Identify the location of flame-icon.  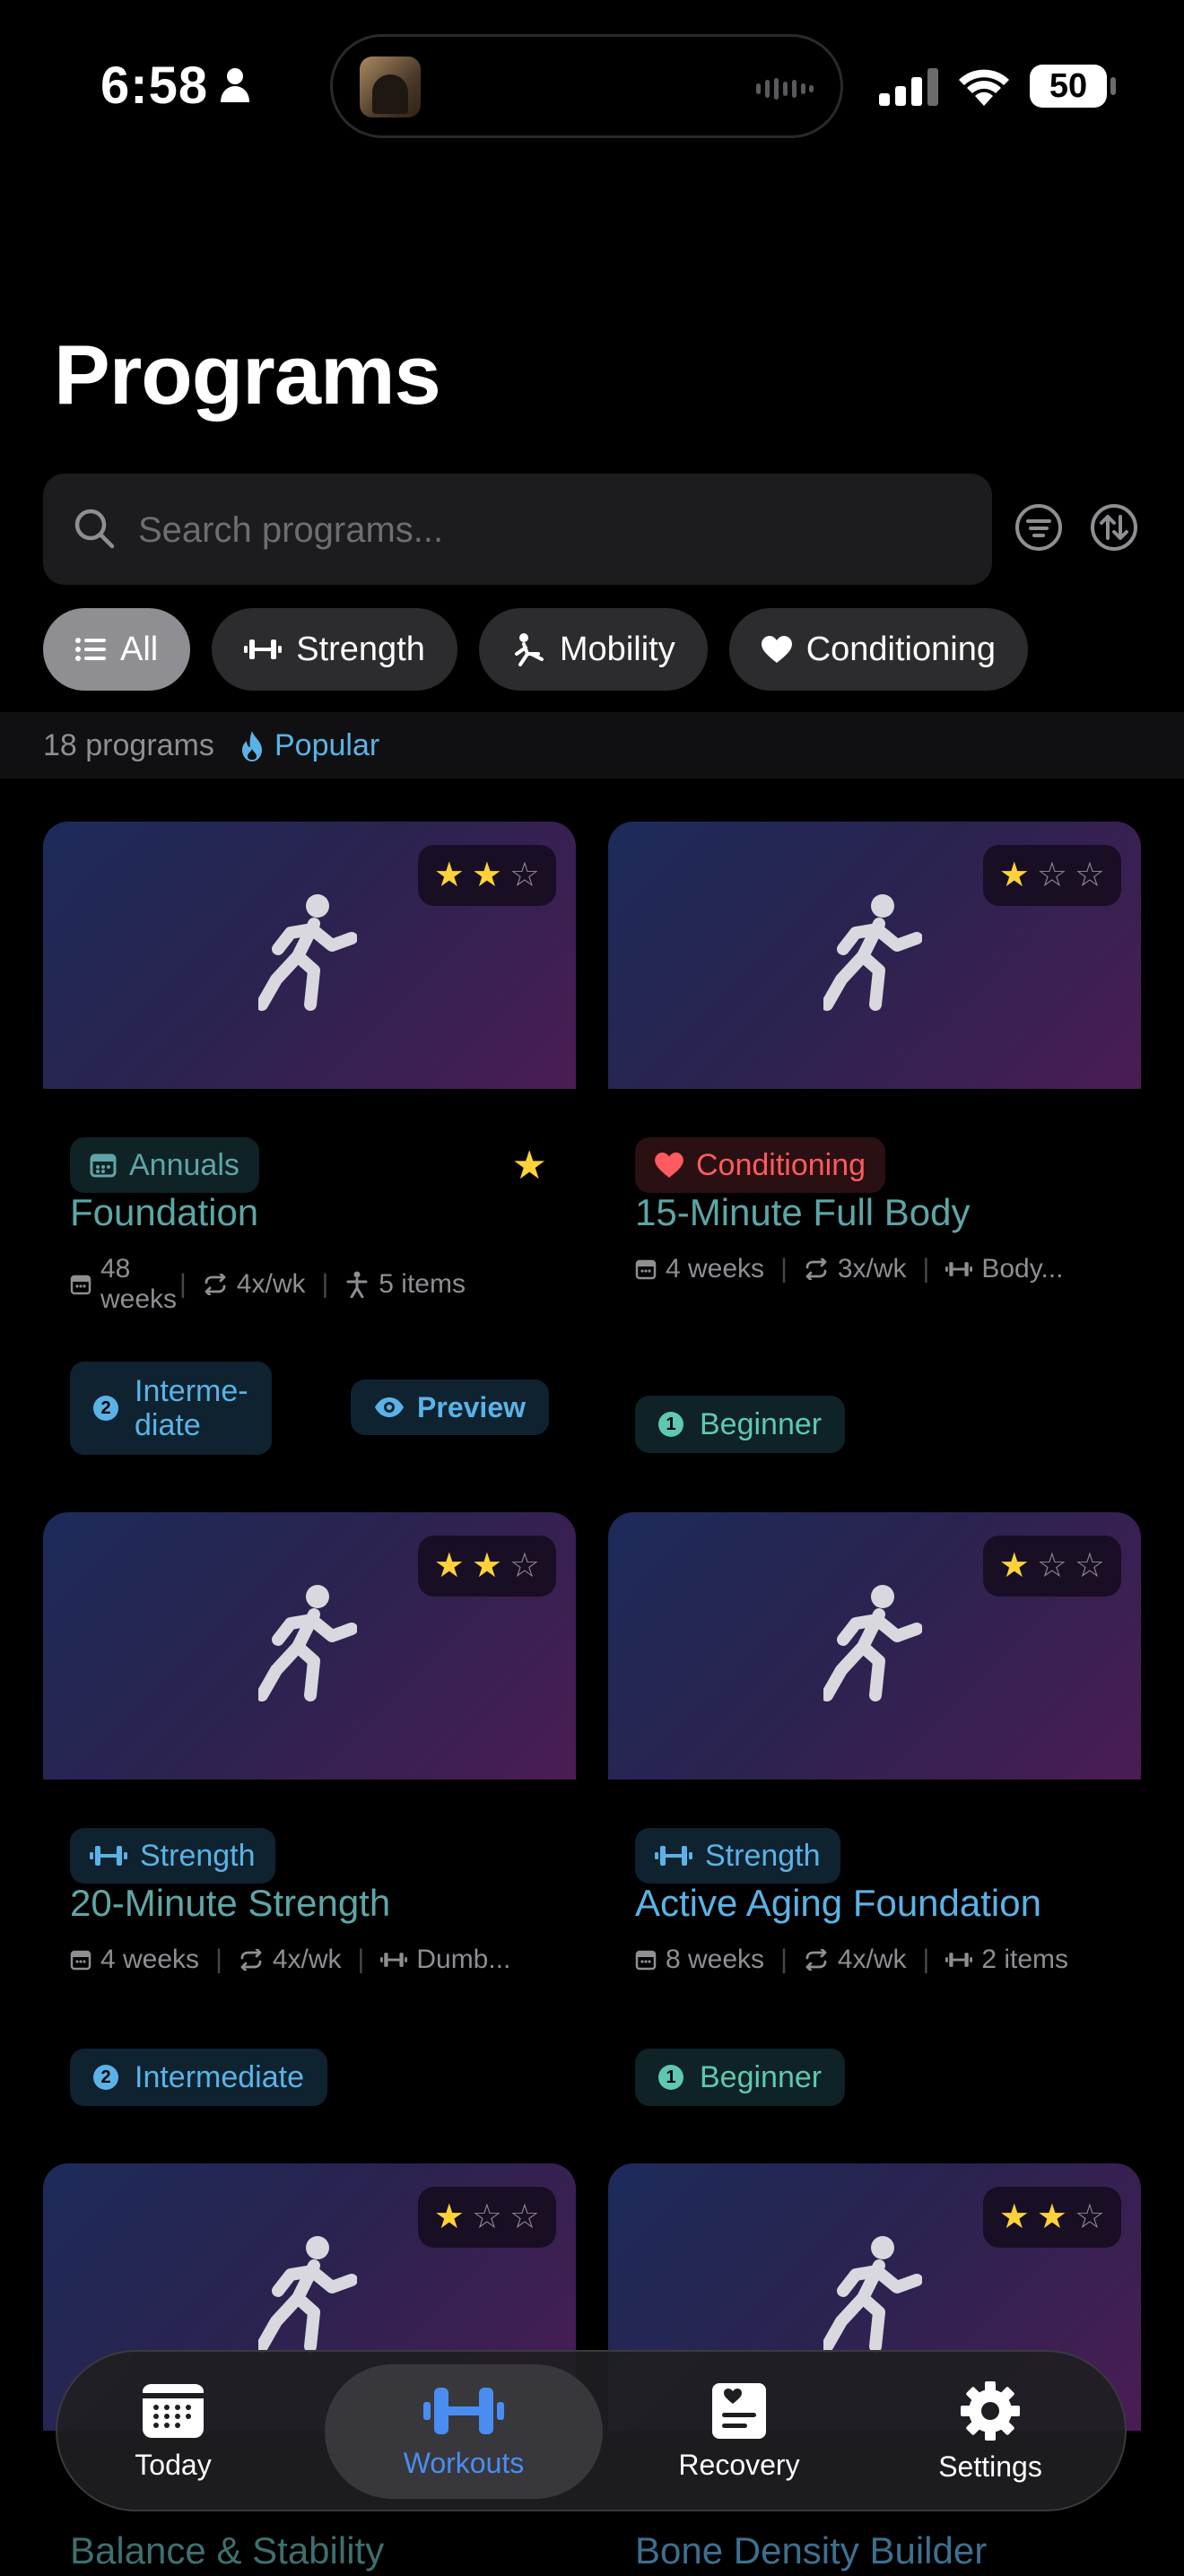
(252, 745).